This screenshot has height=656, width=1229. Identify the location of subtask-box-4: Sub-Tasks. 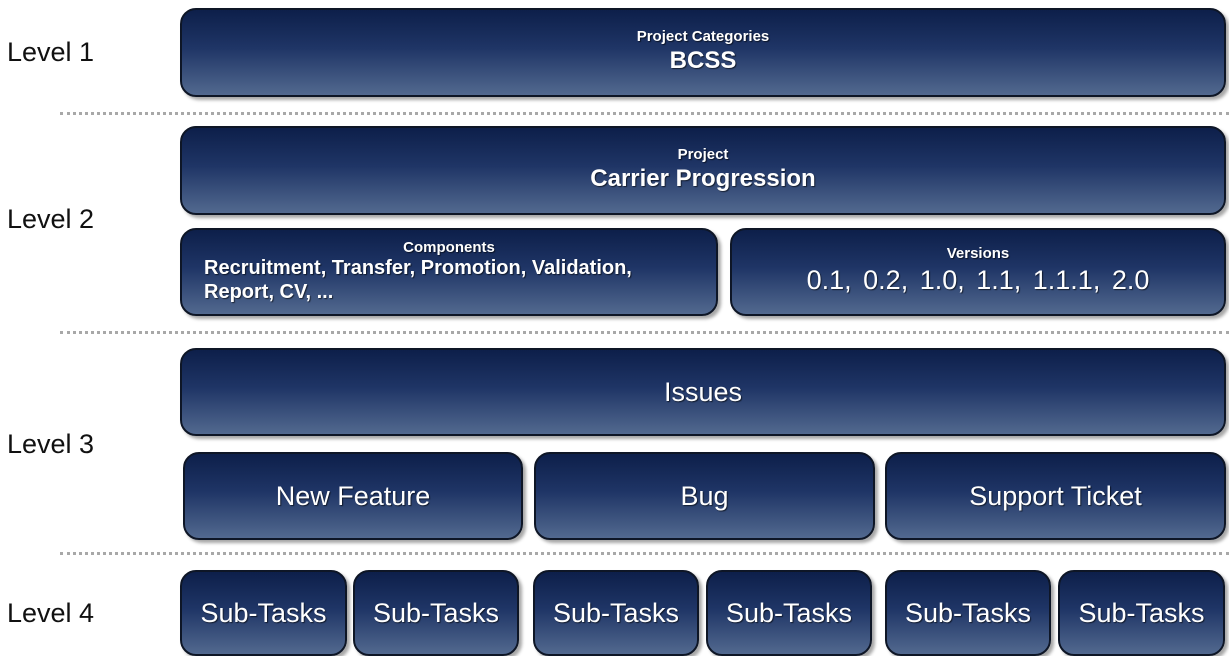
(789, 613).